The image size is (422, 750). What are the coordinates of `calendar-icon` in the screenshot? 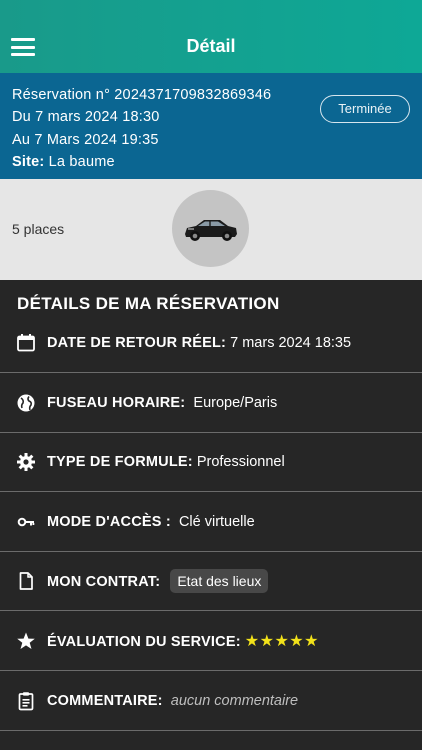 It's located at (26, 343).